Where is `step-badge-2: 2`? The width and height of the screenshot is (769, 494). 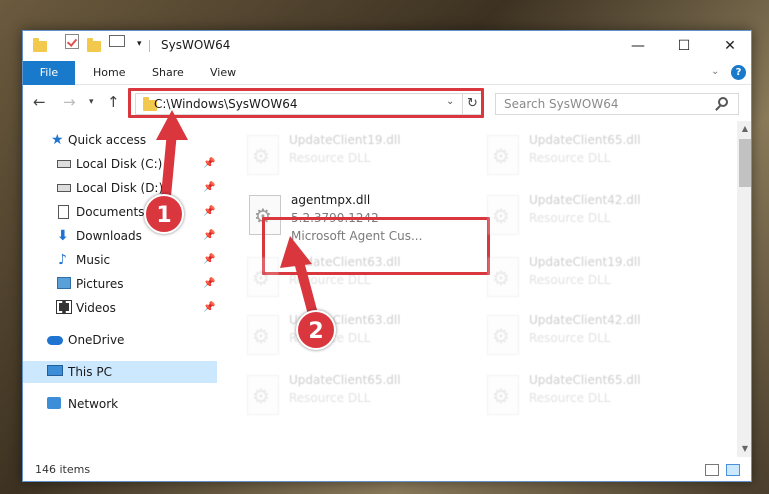
step-badge-2: 2 is located at coordinates (316, 330).